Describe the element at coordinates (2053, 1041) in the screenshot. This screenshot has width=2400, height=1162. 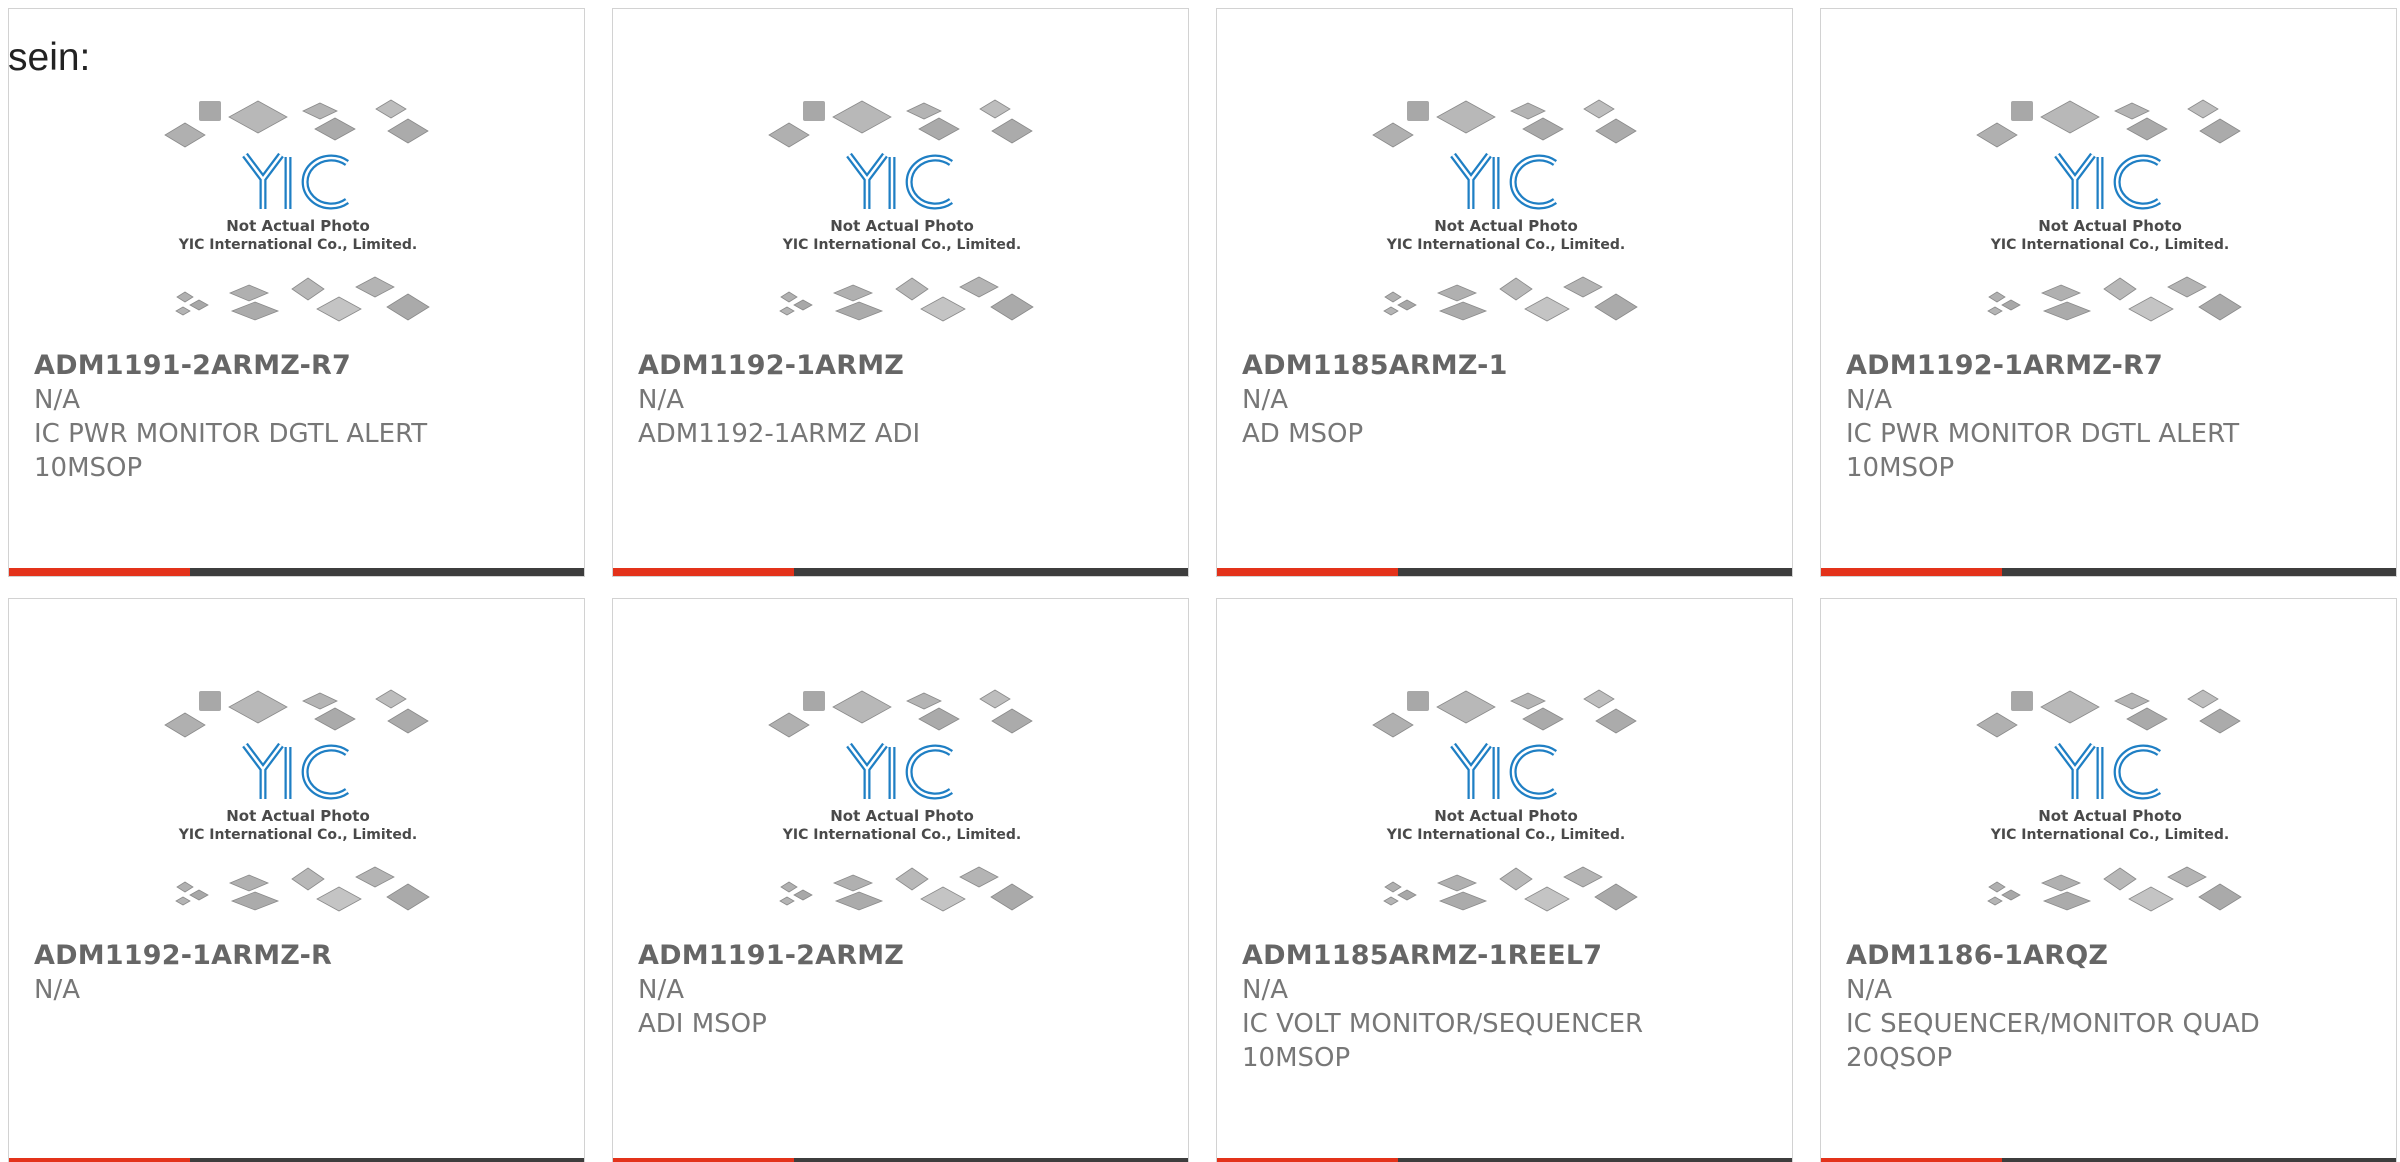
I see `description-text: IC SEQUENCER/MONITOR QUAD 20QSOP` at that location.